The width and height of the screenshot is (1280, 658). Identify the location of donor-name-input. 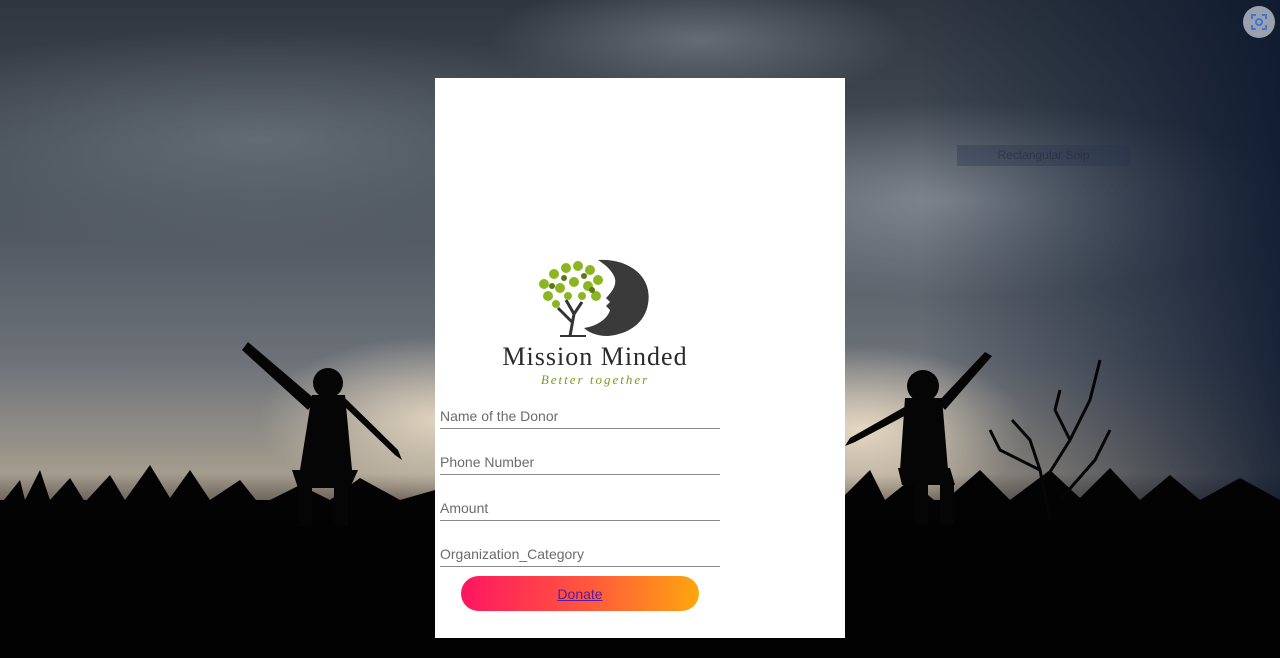
(580, 416).